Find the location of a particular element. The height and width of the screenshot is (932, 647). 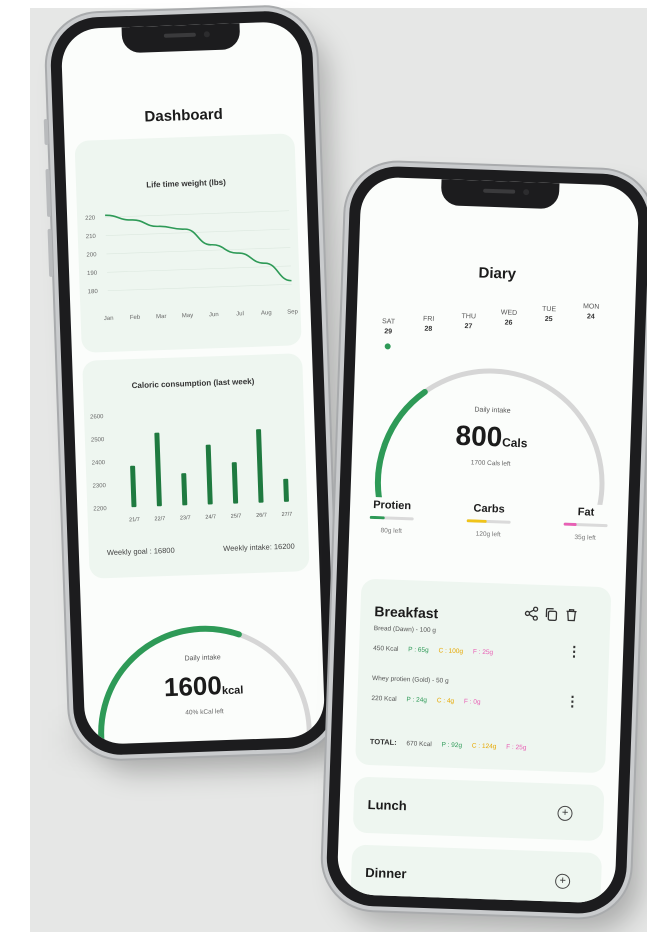

day-thu: THU 27 is located at coordinates (468, 322).